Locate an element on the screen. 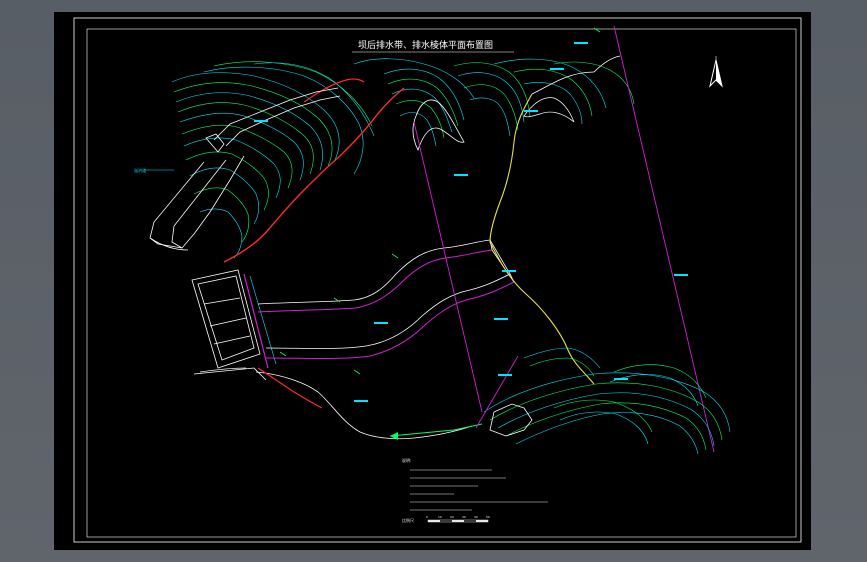 The image size is (867, 562). scale-tick-1: 10 is located at coordinates (440, 517).